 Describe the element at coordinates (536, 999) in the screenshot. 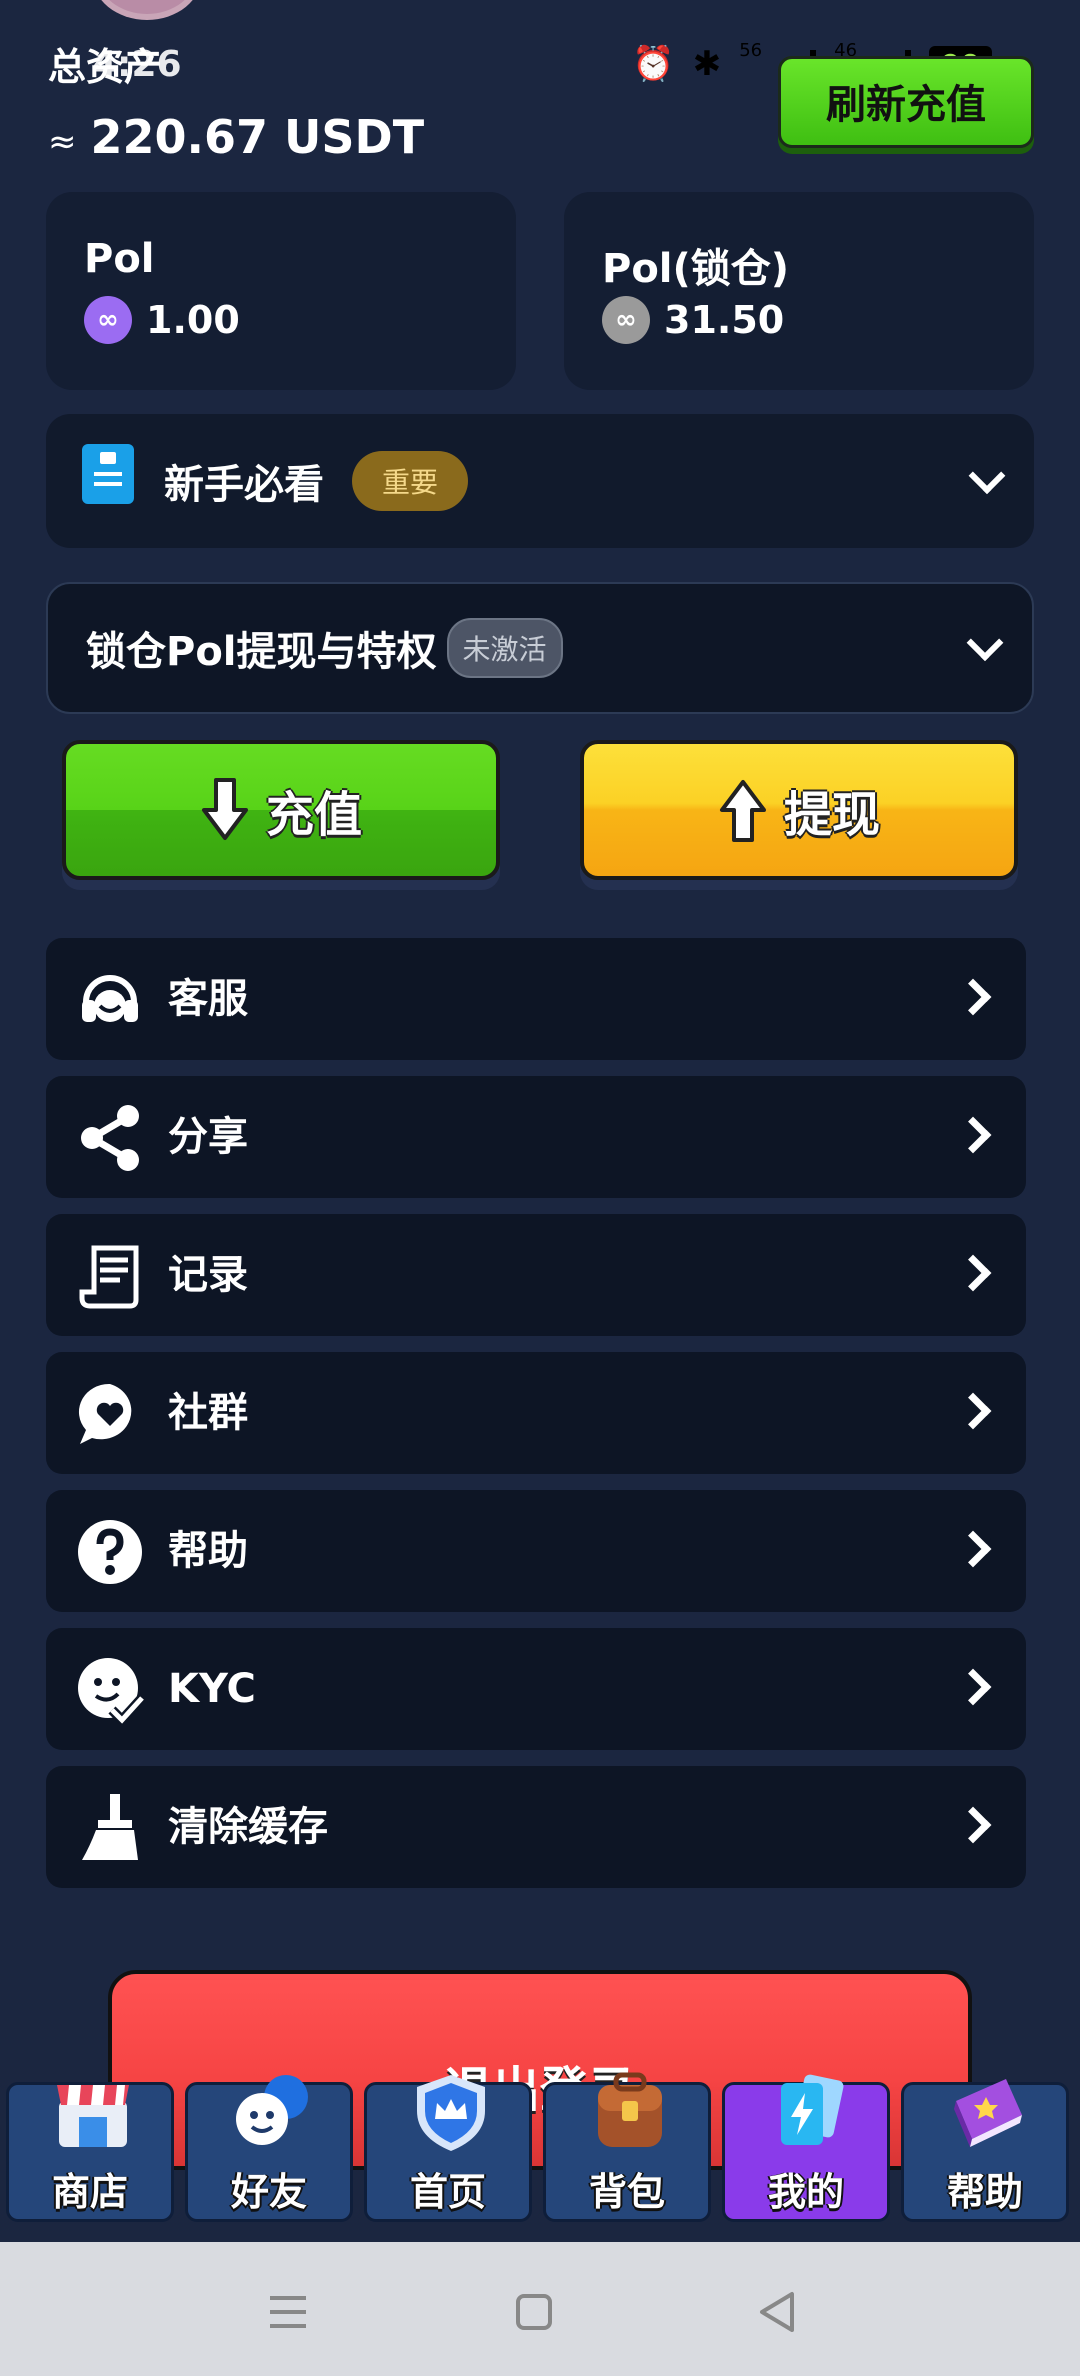

I see `menu-item-customer-service: 客服` at that location.